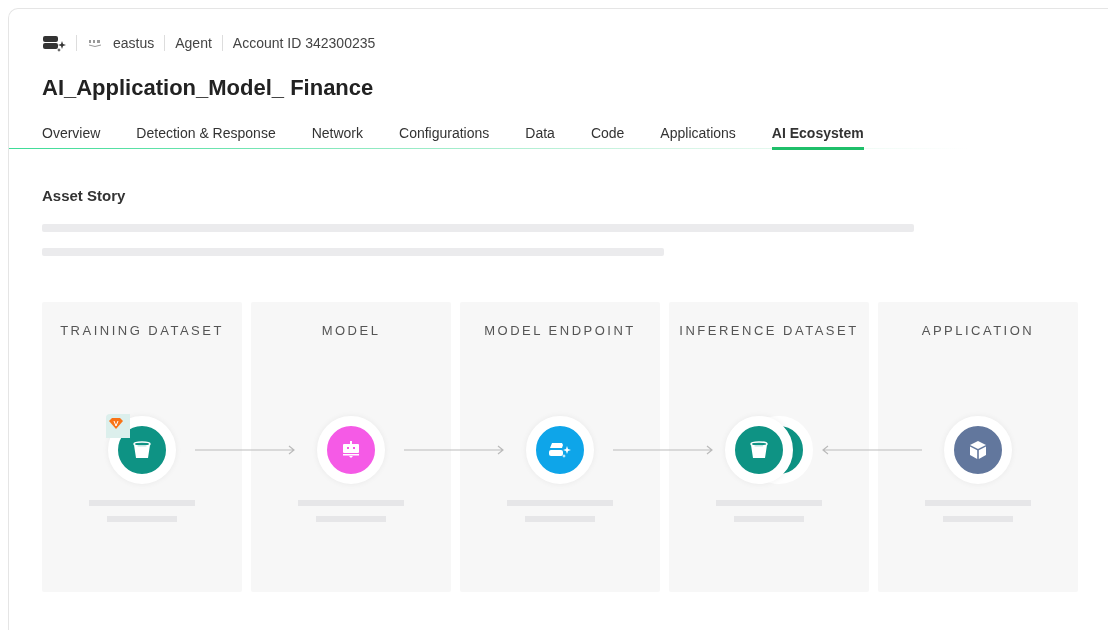 Image resolution: width=1108 pixels, height=630 pixels. I want to click on stacked-asset-node, so click(769, 450).